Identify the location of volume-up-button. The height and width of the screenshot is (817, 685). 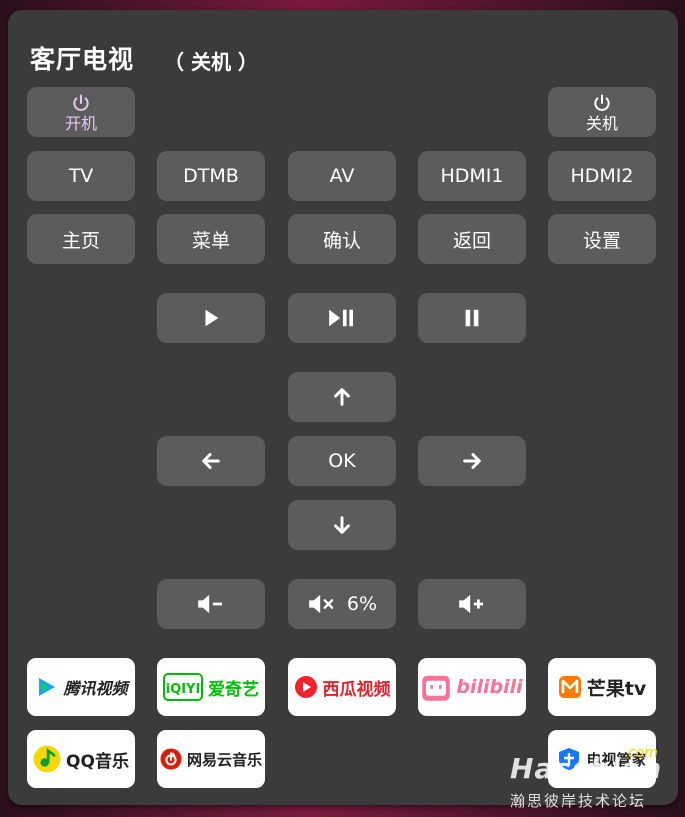
(472, 604).